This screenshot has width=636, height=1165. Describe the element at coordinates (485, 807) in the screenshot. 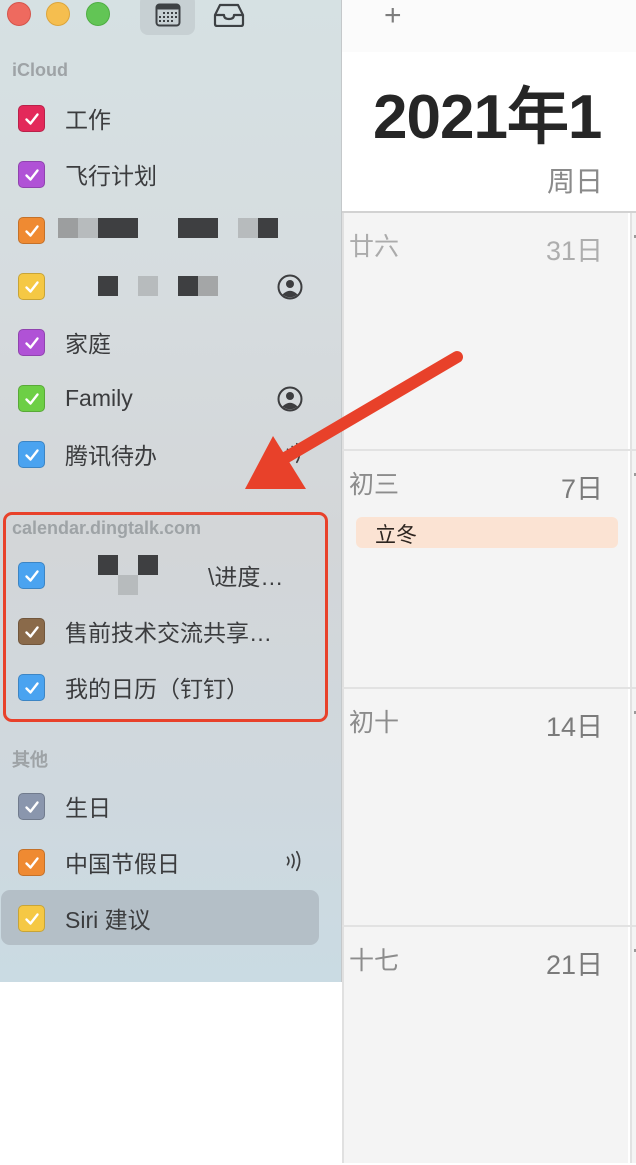

I see `day-cell: 初十 14日` at that location.